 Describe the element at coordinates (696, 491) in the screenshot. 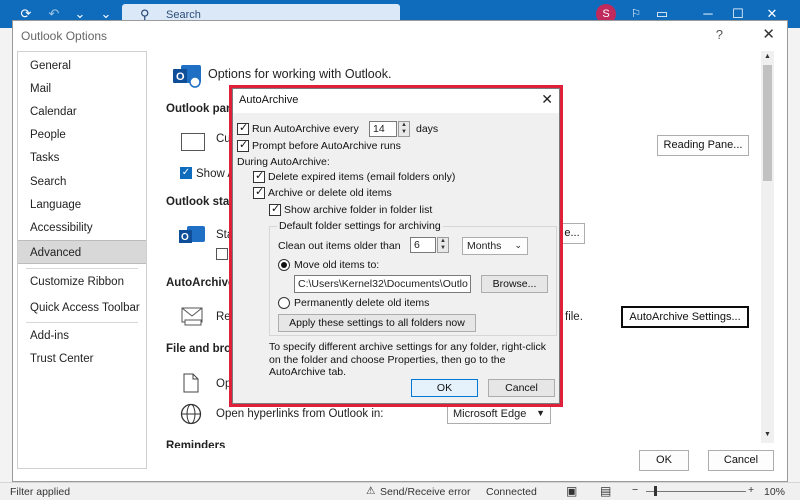

I see `zoom-slider` at that location.